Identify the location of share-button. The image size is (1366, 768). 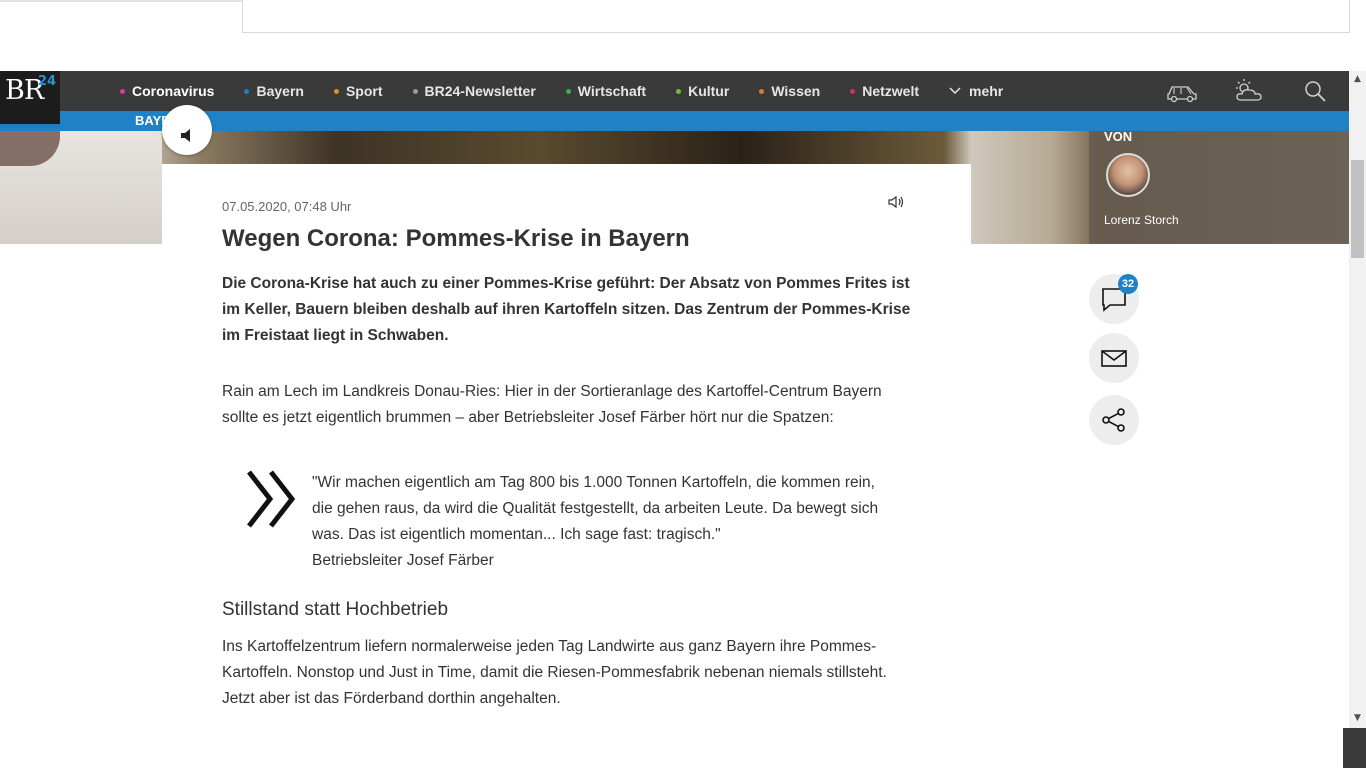
(1114, 420).